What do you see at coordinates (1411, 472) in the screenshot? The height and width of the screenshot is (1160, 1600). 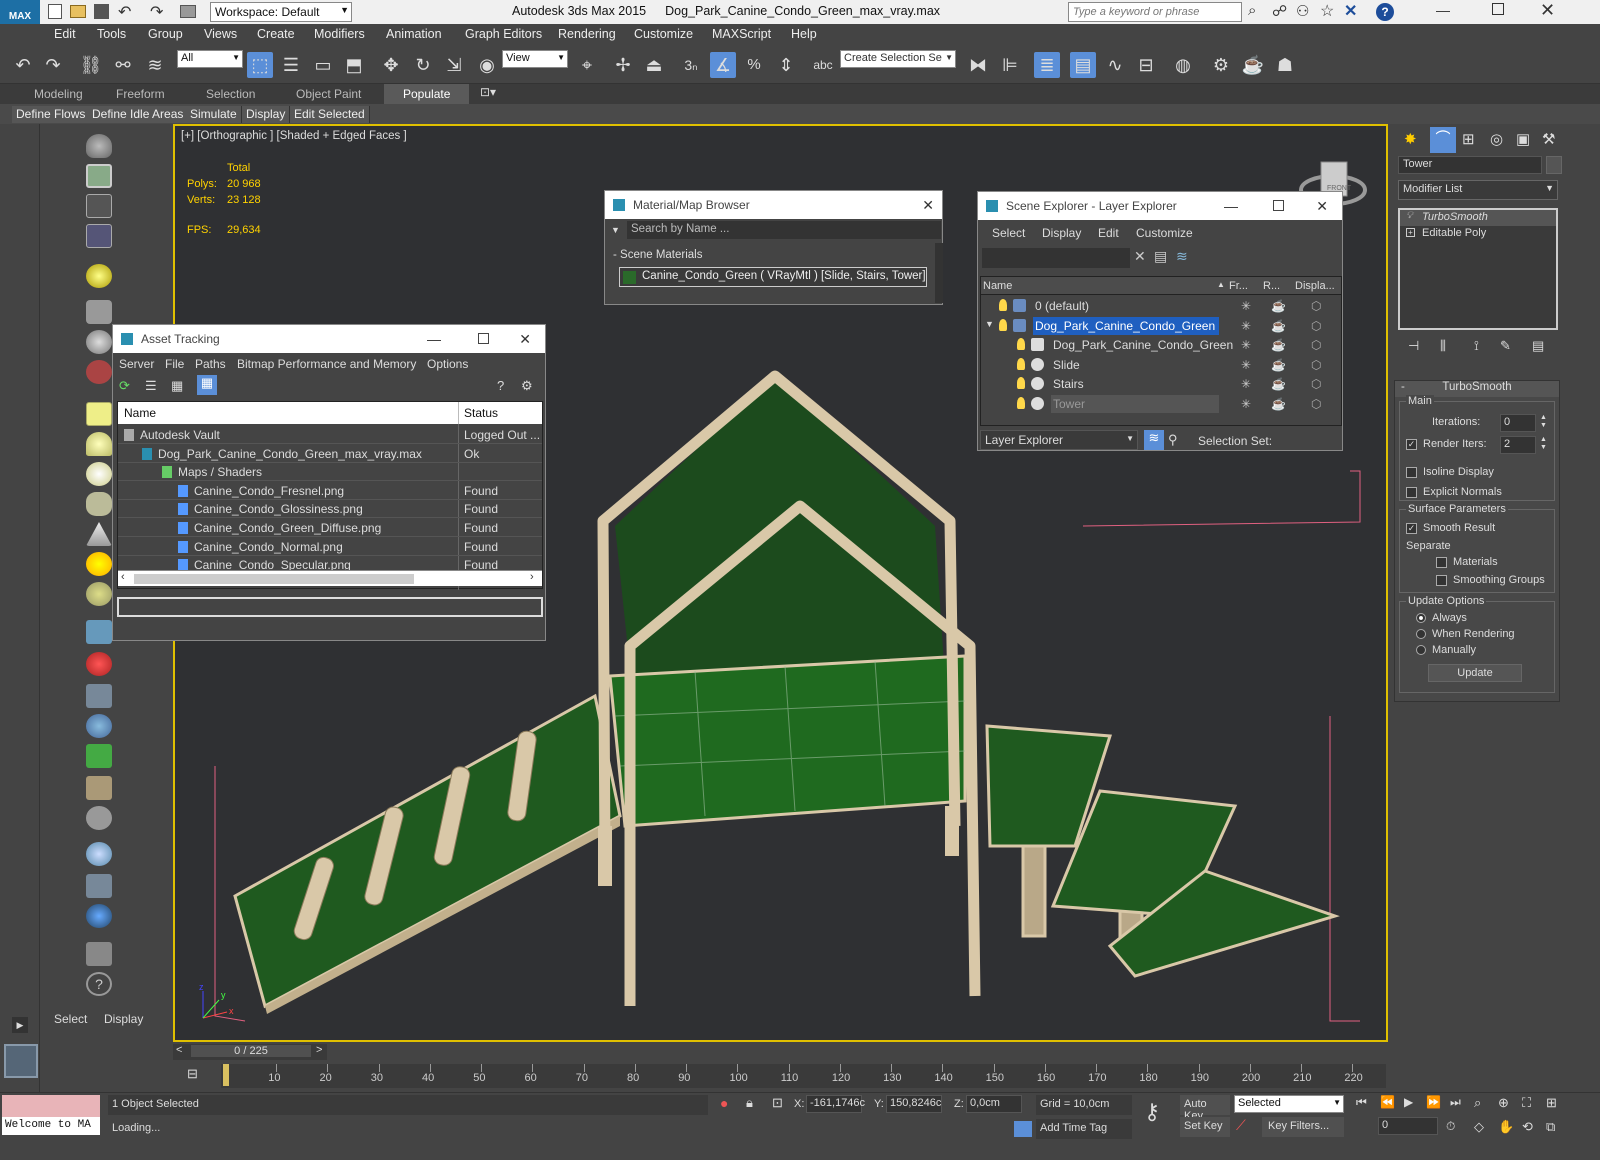 I see `isoline-checkbox` at bounding box center [1411, 472].